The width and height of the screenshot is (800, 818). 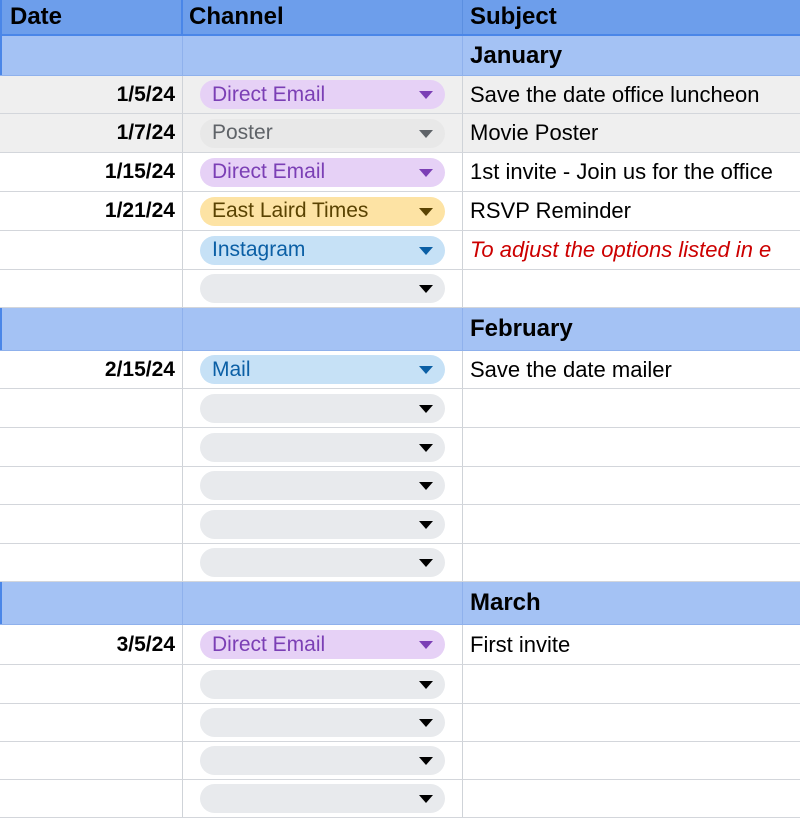 I want to click on channel-dropdown-chip: Poster, so click(x=322, y=133).